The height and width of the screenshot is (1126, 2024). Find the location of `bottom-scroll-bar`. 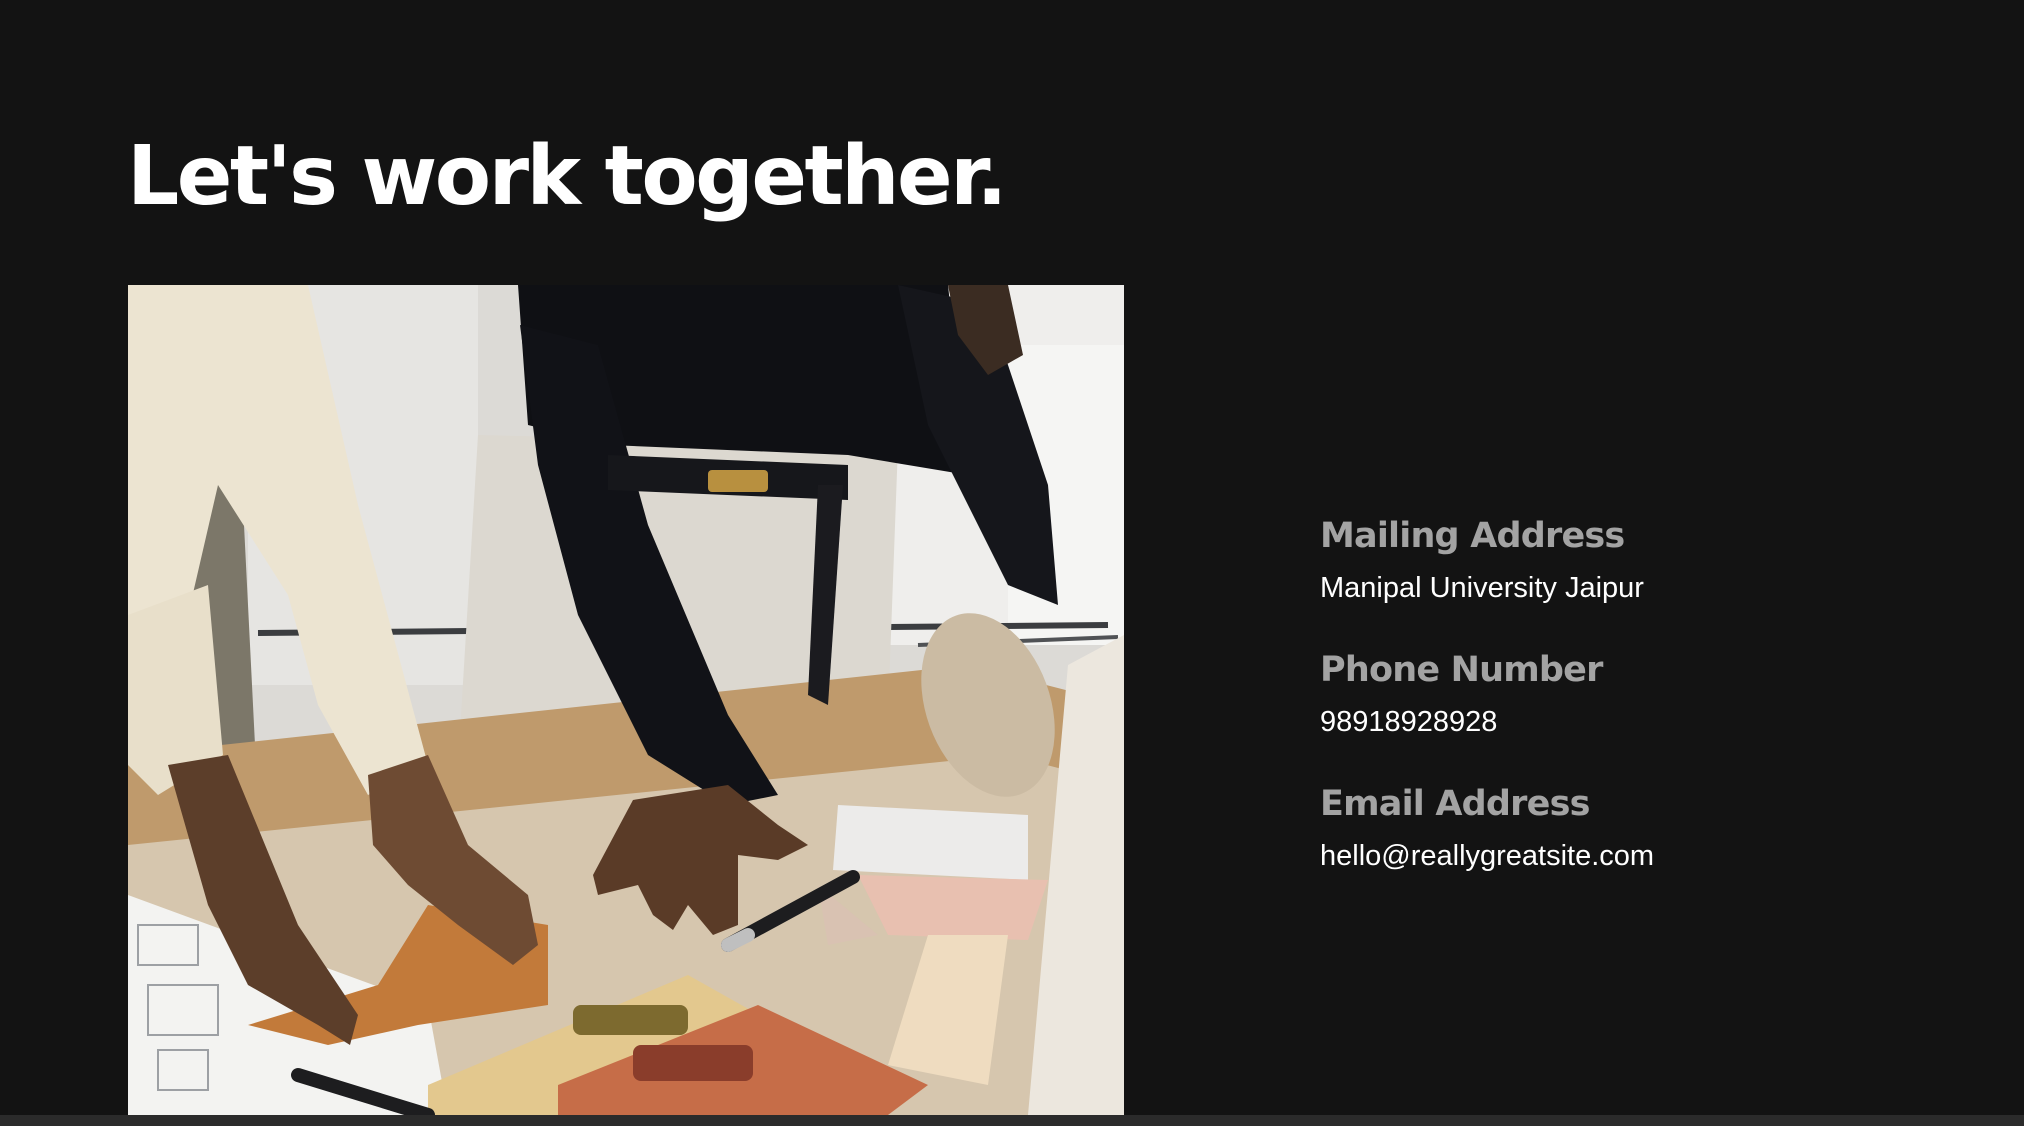

bottom-scroll-bar is located at coordinates (1012, 1120).